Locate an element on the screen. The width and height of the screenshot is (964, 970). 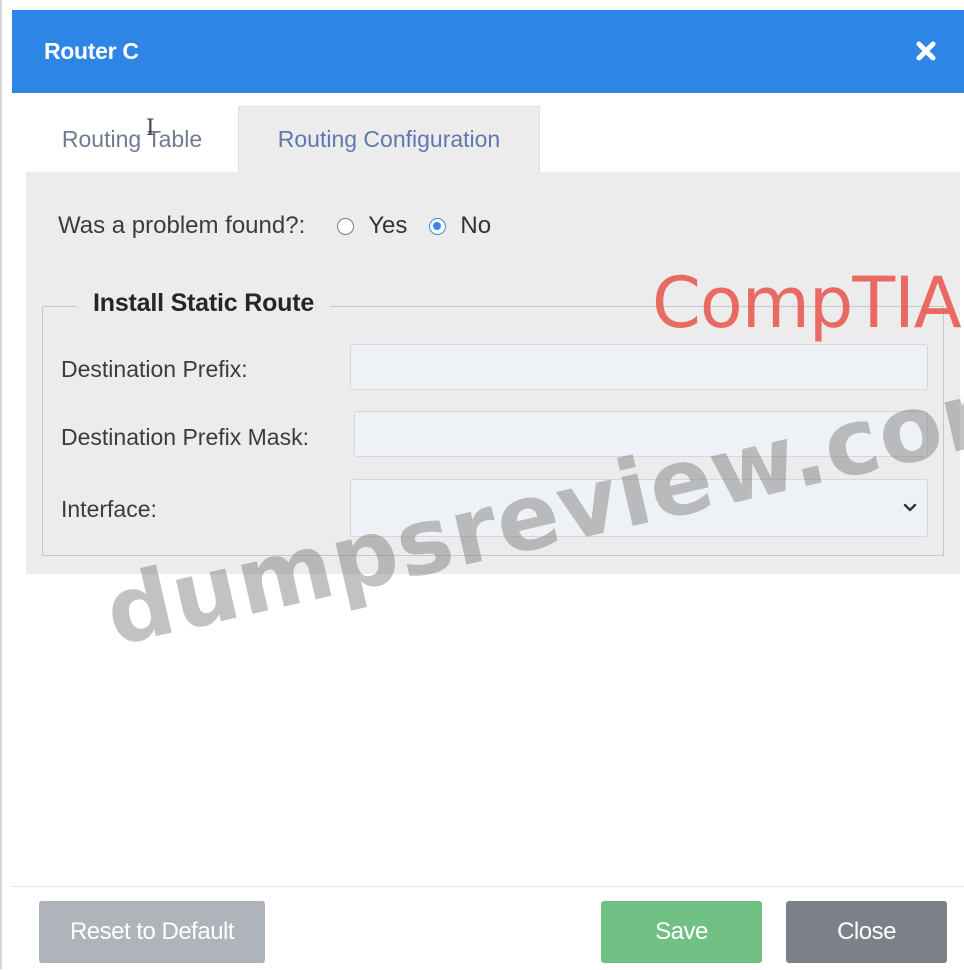
radio-no-label: No is located at coordinates (475, 226).